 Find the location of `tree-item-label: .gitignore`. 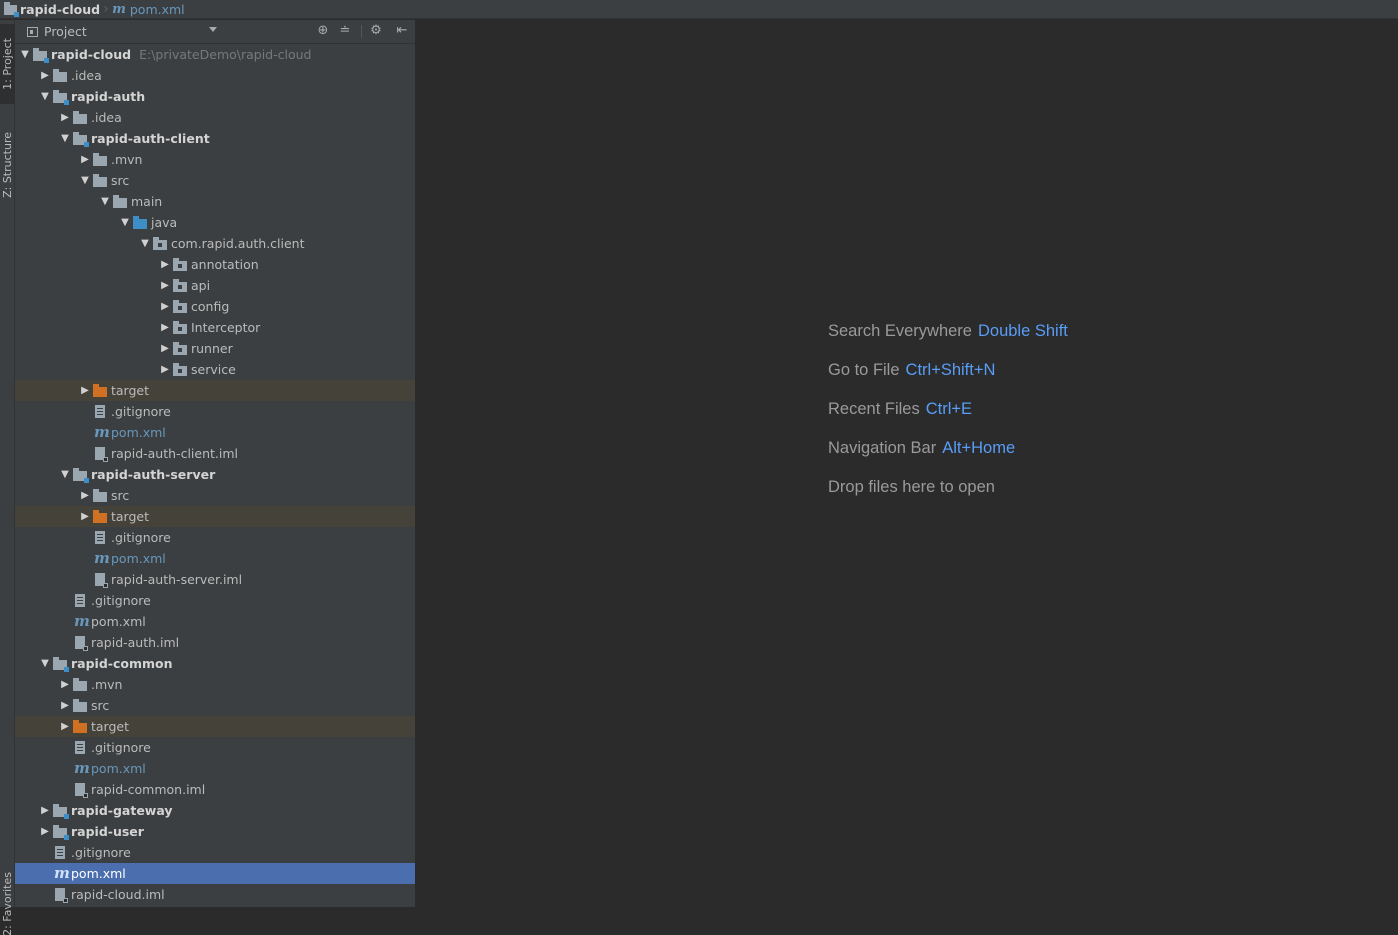

tree-item-label: .gitignore is located at coordinates (141, 411).